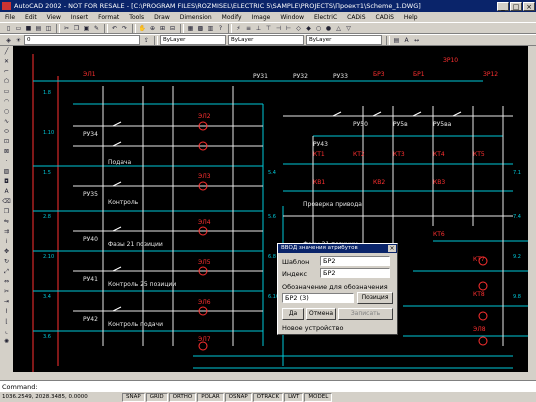  I want to click on chamfer-icon: ⌊, so click(6, 321).